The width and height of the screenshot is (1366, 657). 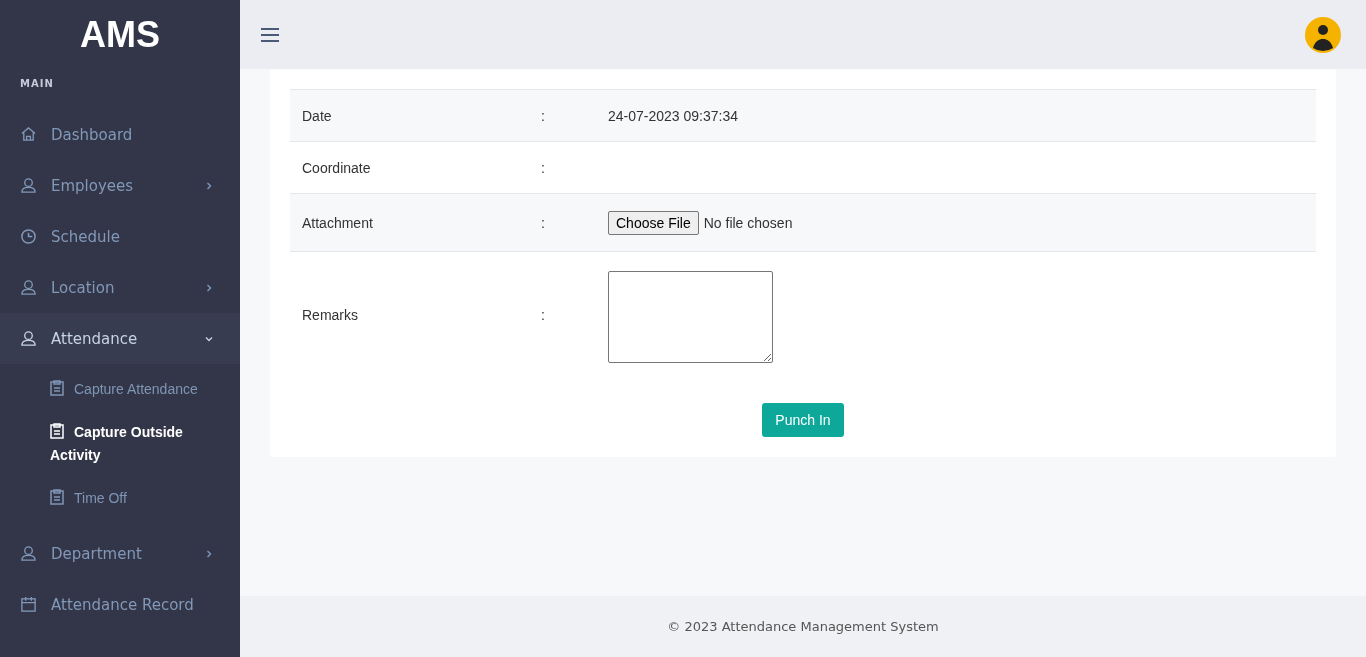 I want to click on file-status: No file chosen, so click(x=748, y=222).